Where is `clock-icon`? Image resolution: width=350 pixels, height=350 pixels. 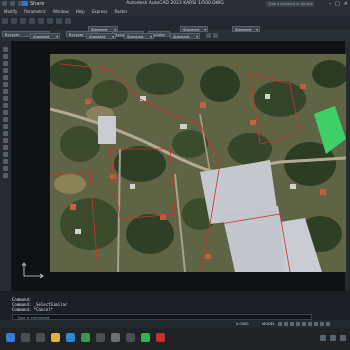 clock-icon is located at coordinates (343, 338).